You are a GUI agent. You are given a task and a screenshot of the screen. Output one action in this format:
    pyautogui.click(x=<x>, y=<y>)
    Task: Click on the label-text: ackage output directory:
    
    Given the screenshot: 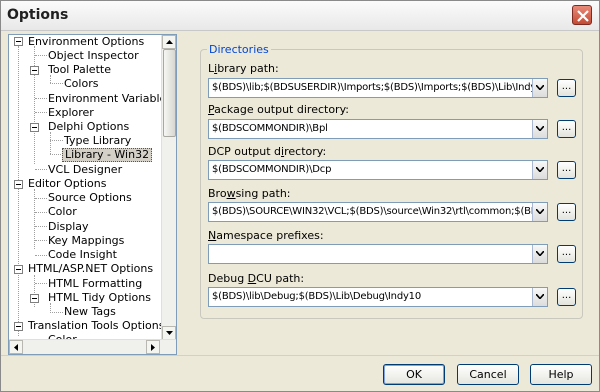 What is the action you would take?
    pyautogui.click(x=281, y=109)
    